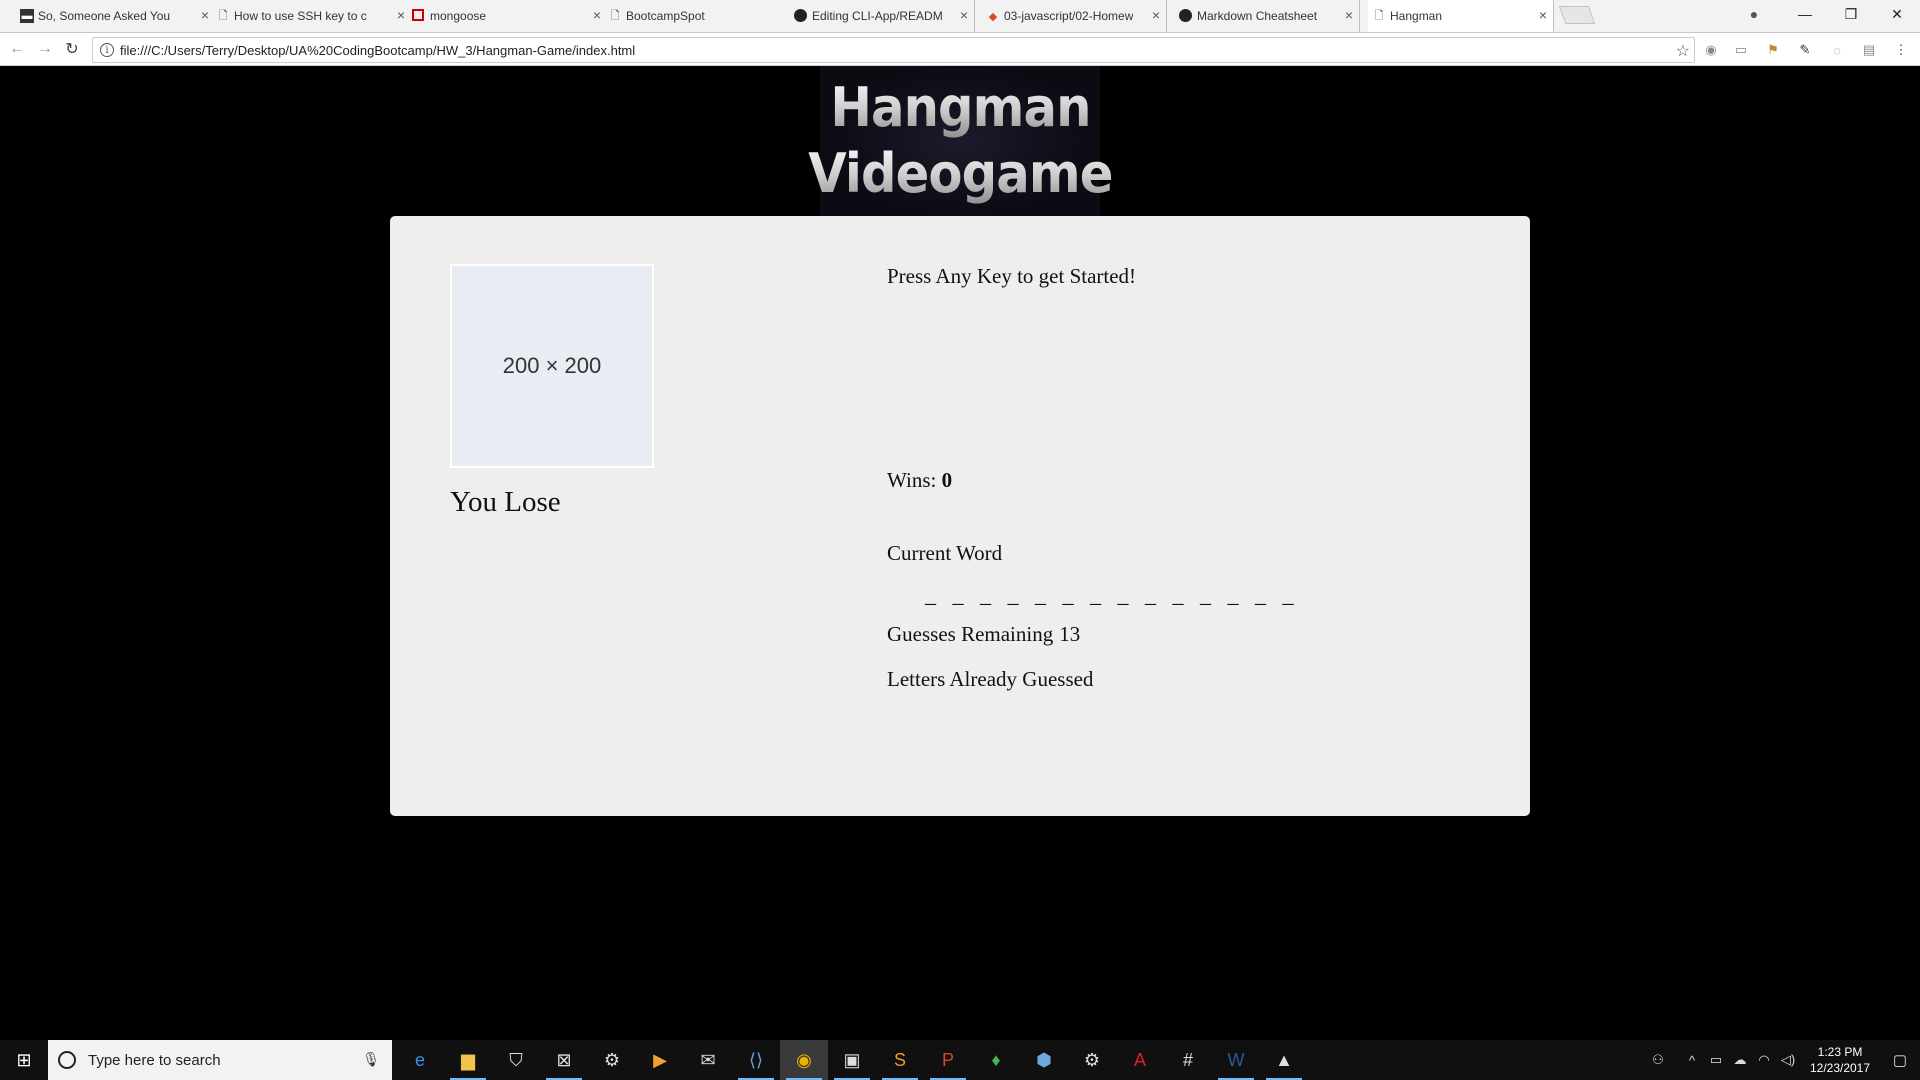 Image resolution: width=1920 pixels, height=1080 pixels. What do you see at coordinates (945, 553) in the screenshot?
I see `current-word-label: Current Word` at bounding box center [945, 553].